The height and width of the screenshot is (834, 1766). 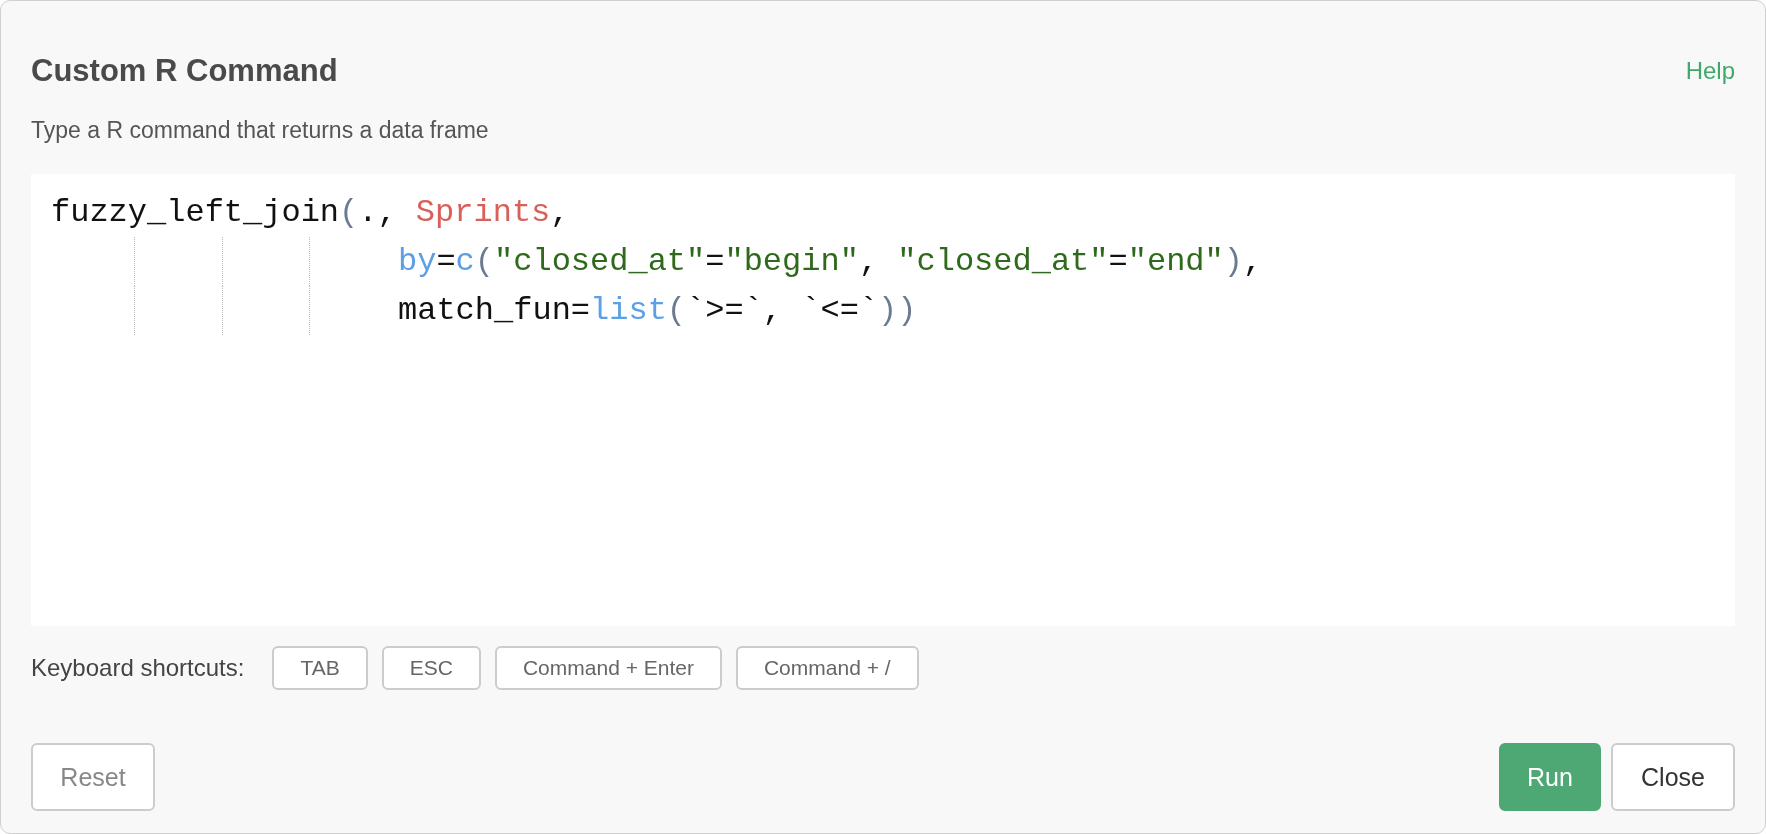 What do you see at coordinates (657, 310) in the screenshot?
I see `code-line: match_fun=list(`>=`, `<=`))` at bounding box center [657, 310].